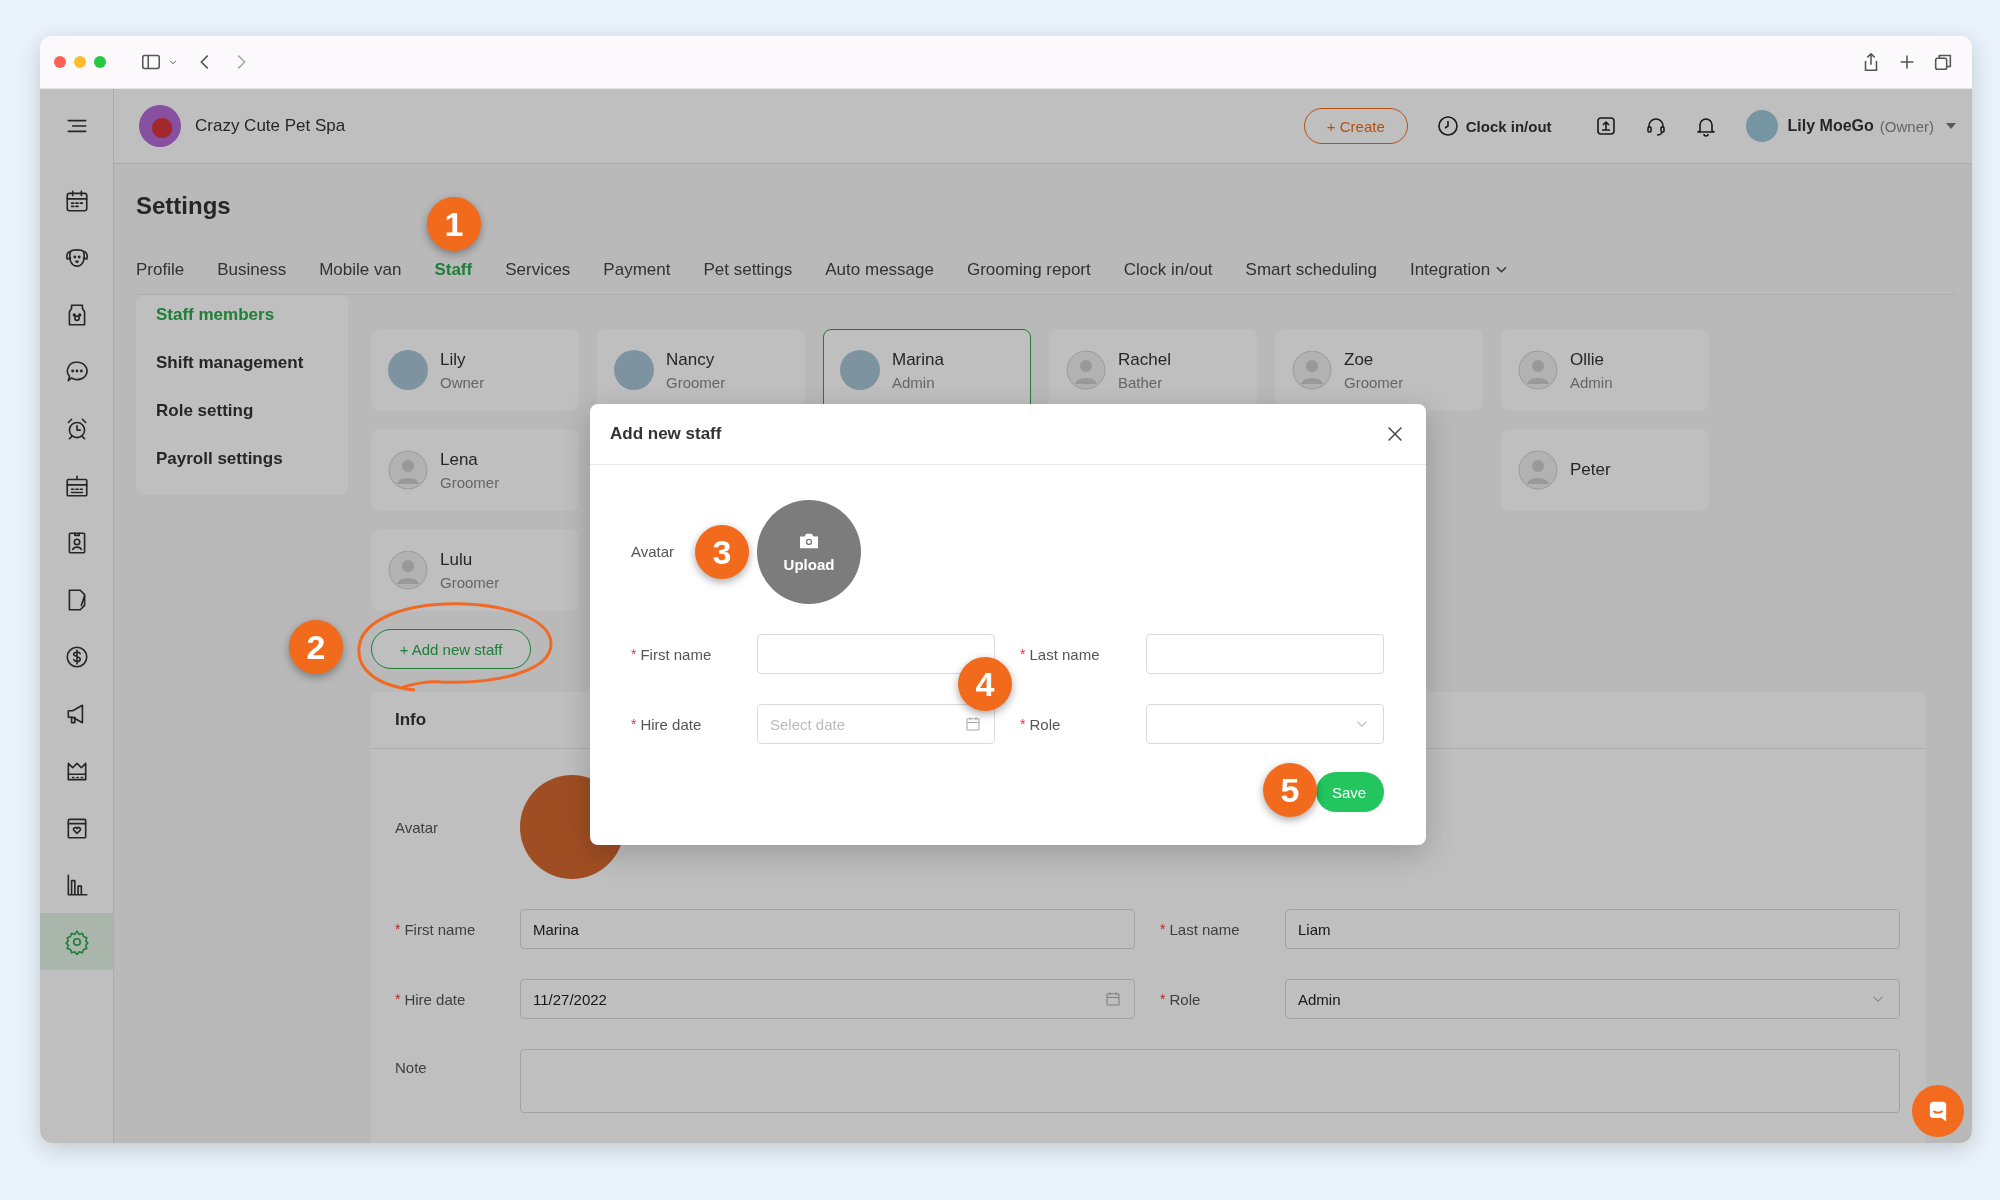 Image resolution: width=2000 pixels, height=1200 pixels. I want to click on clock-icon, so click(1447, 126).